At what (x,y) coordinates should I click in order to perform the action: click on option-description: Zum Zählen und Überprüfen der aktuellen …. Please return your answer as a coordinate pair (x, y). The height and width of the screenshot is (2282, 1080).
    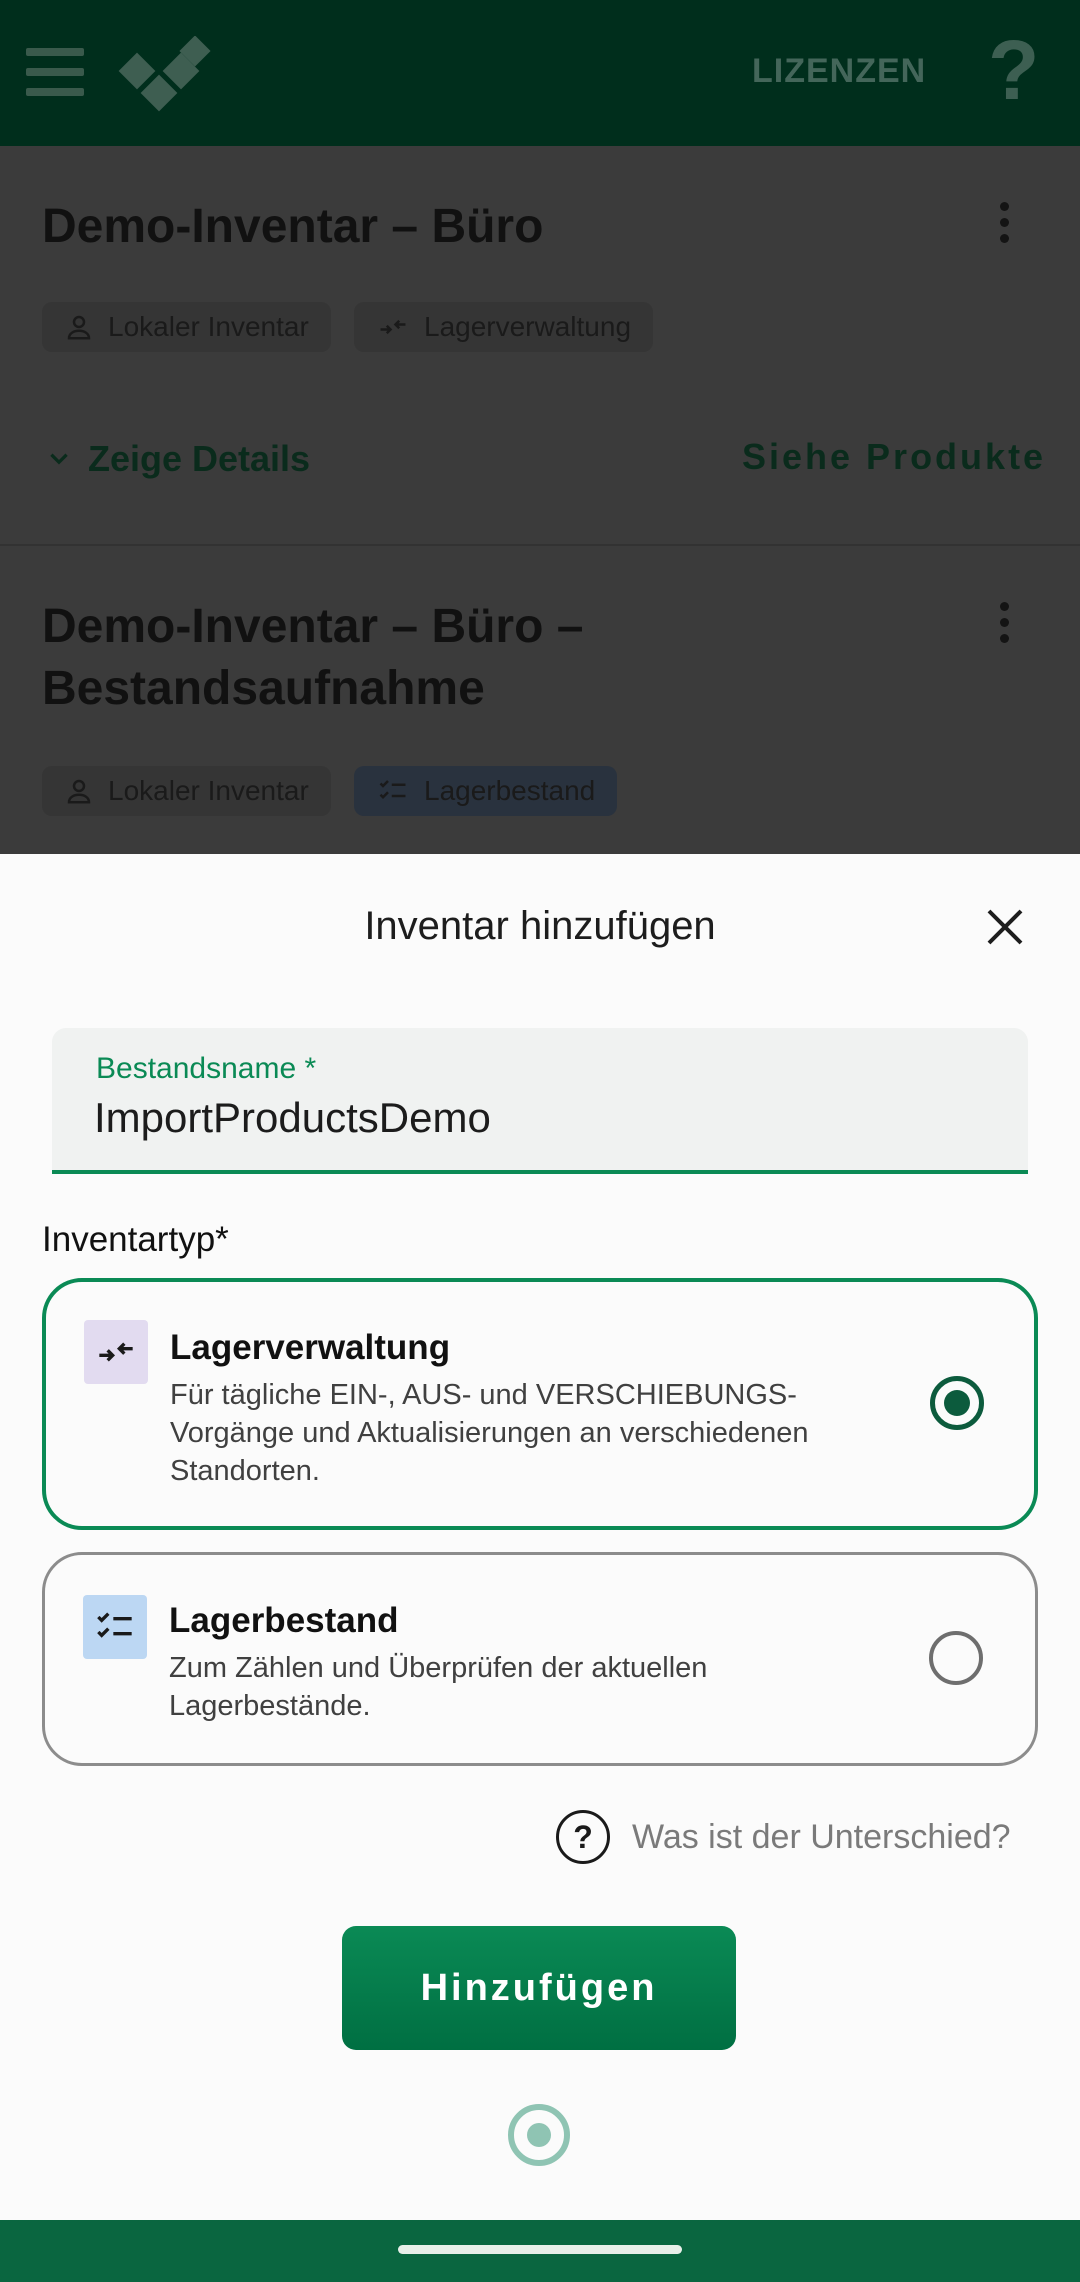
    Looking at the image, I should click on (438, 1687).